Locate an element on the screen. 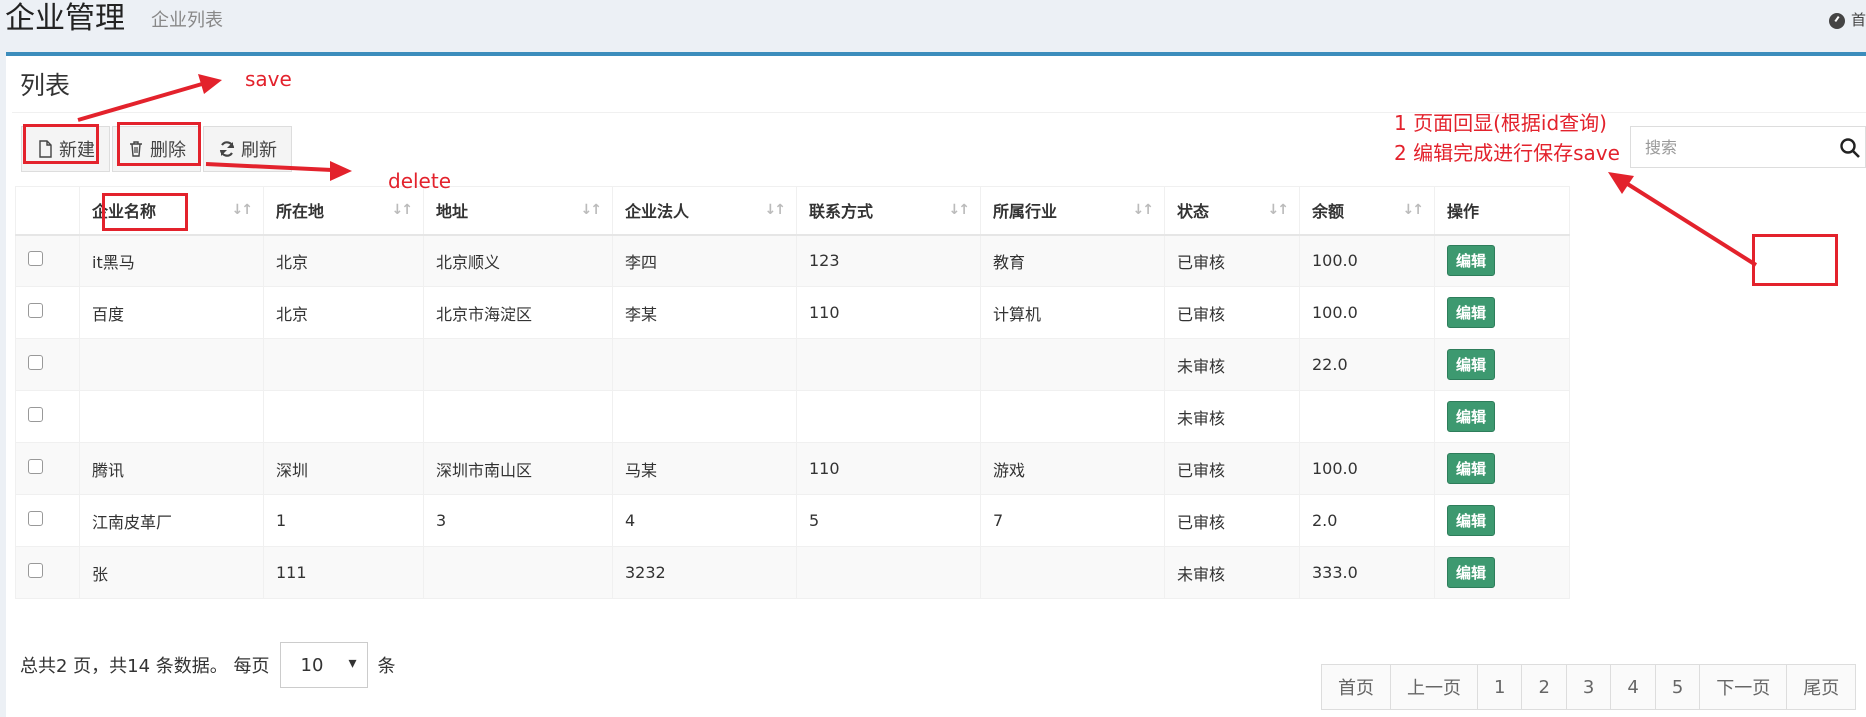 This screenshot has height=717, width=1866. column-header-actions: 操作 is located at coordinates (1502, 211).